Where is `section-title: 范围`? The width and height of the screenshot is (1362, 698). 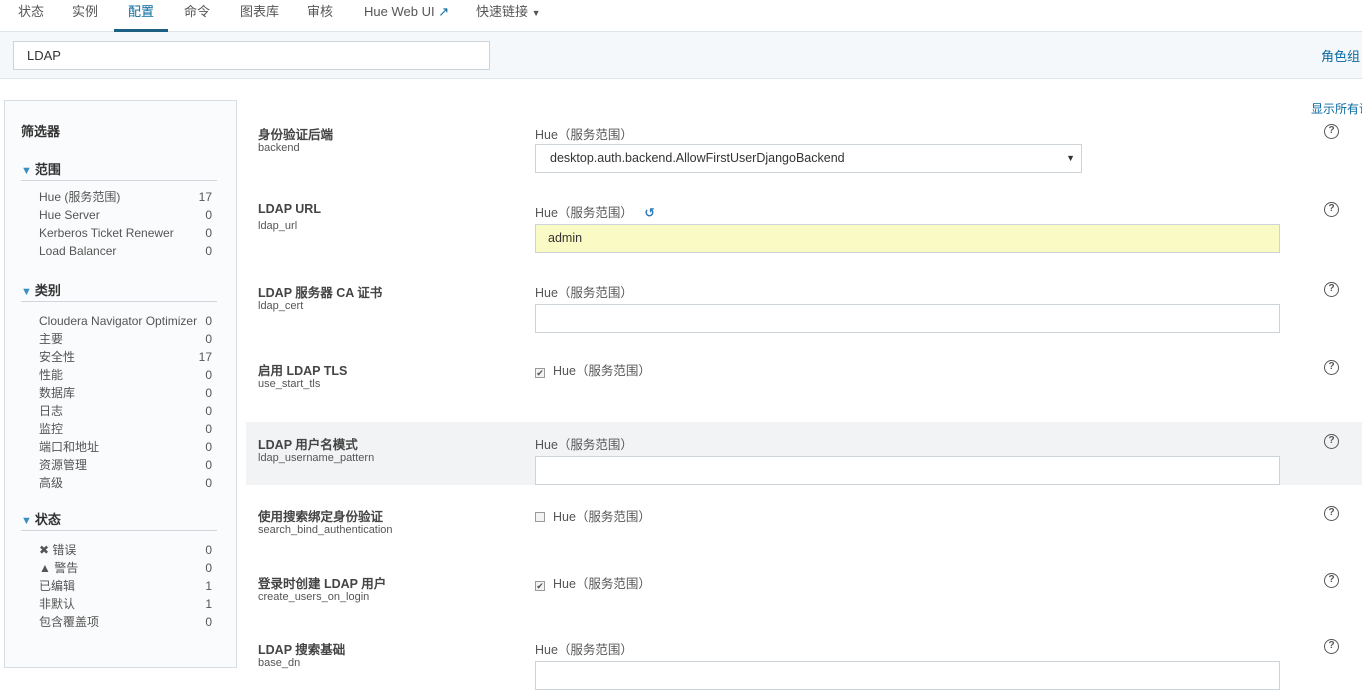 section-title: 范围 is located at coordinates (47, 169).